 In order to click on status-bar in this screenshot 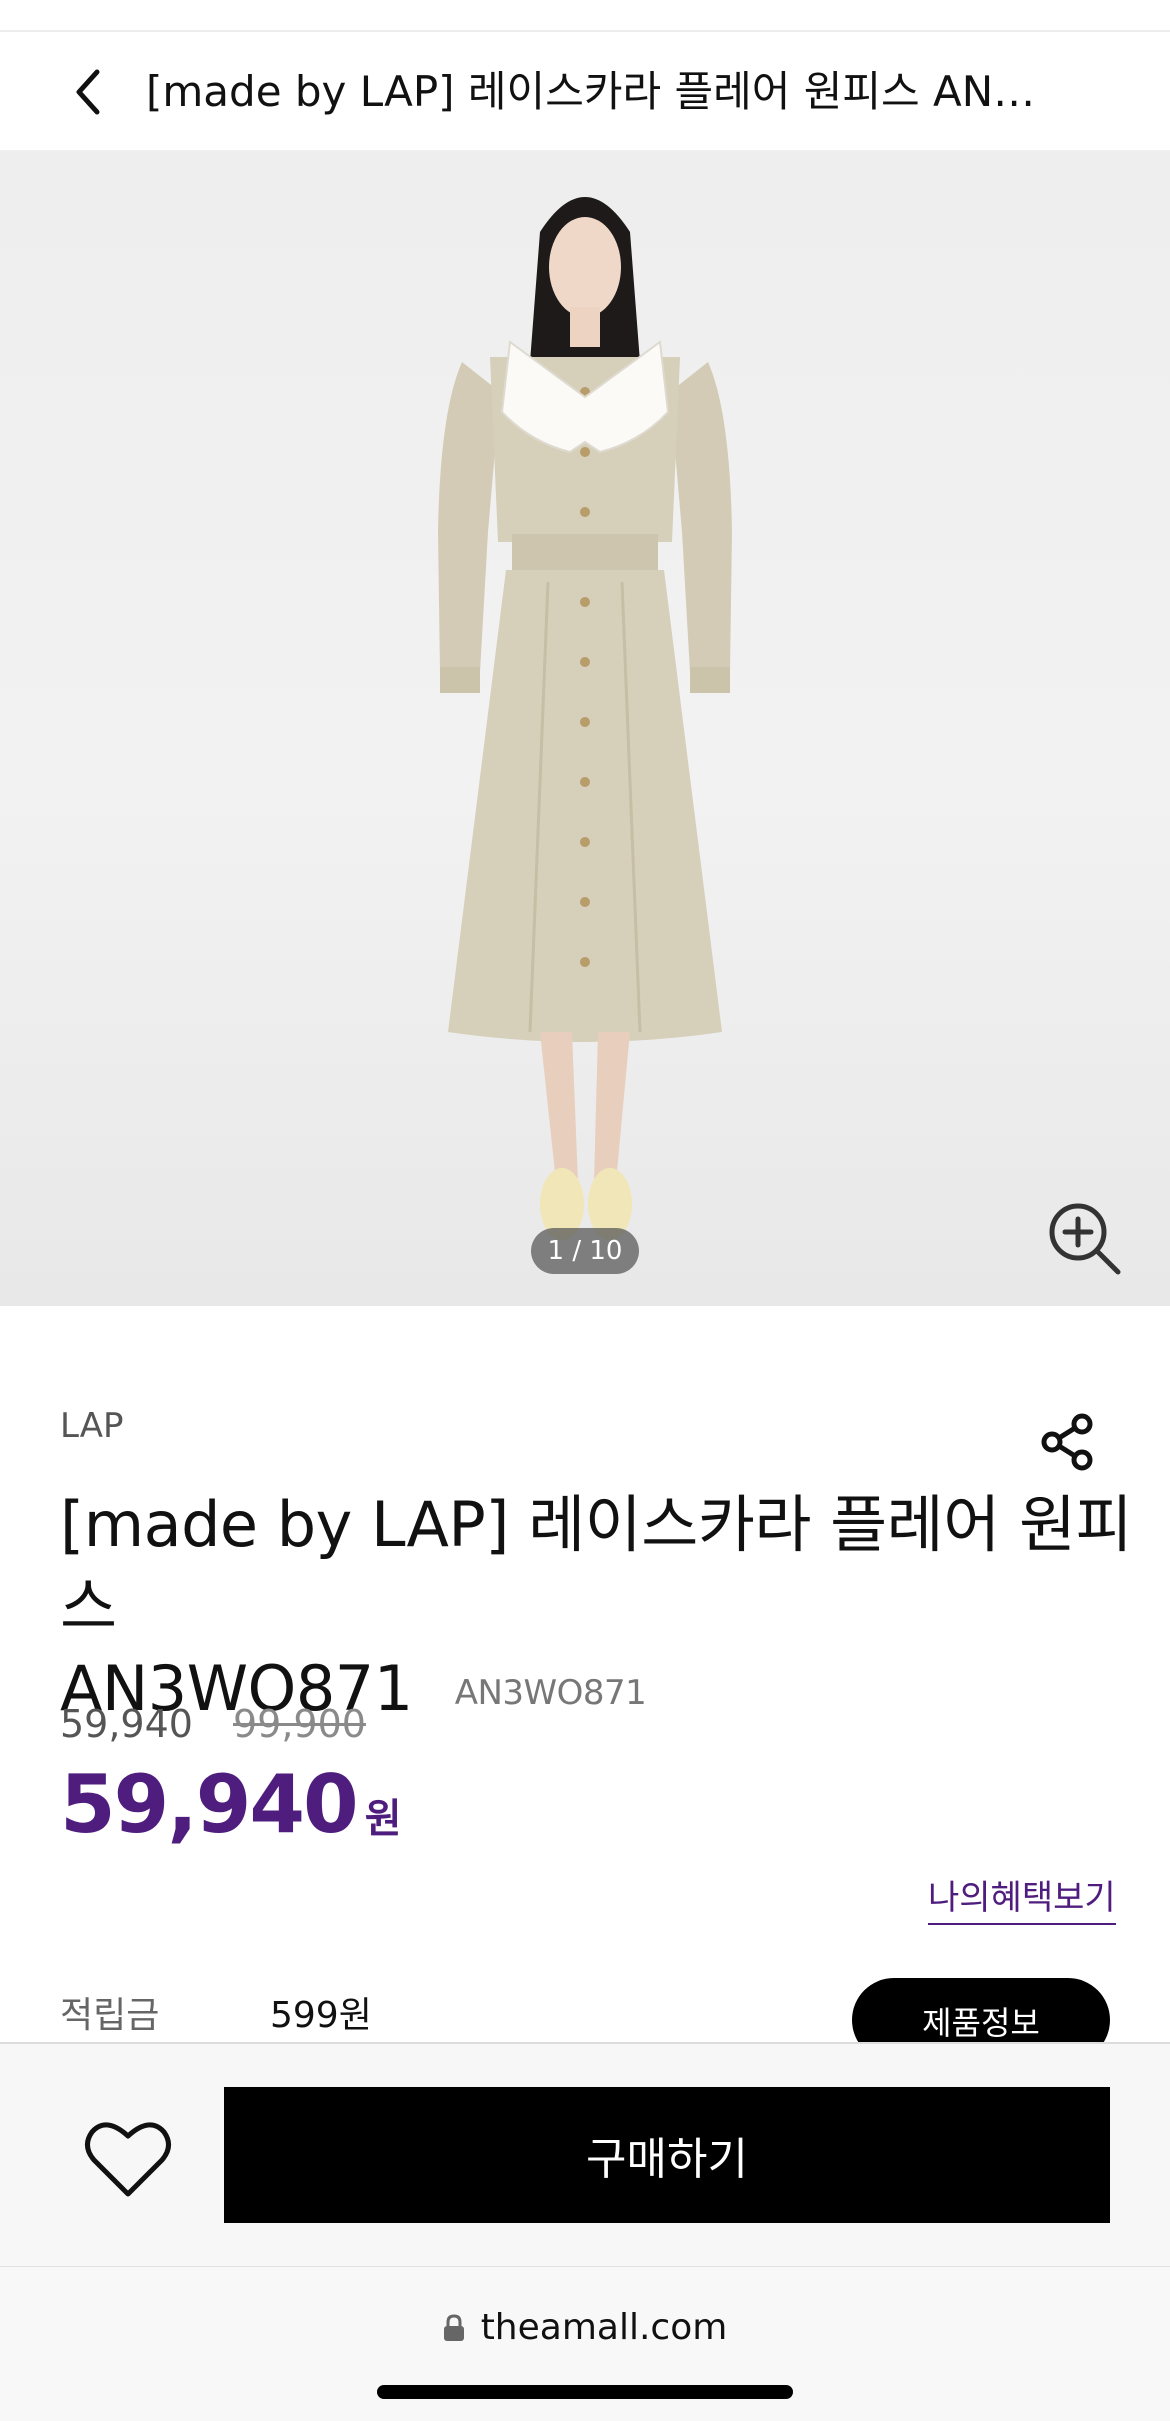, I will do `click(585, 16)`.